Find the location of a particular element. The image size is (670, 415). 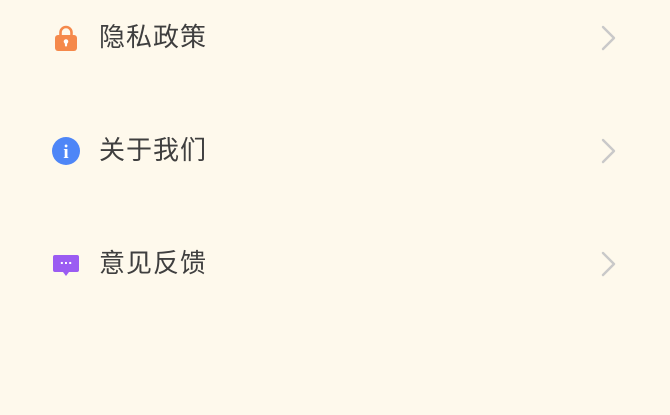

feedback-icon: ··· is located at coordinates (66, 264).